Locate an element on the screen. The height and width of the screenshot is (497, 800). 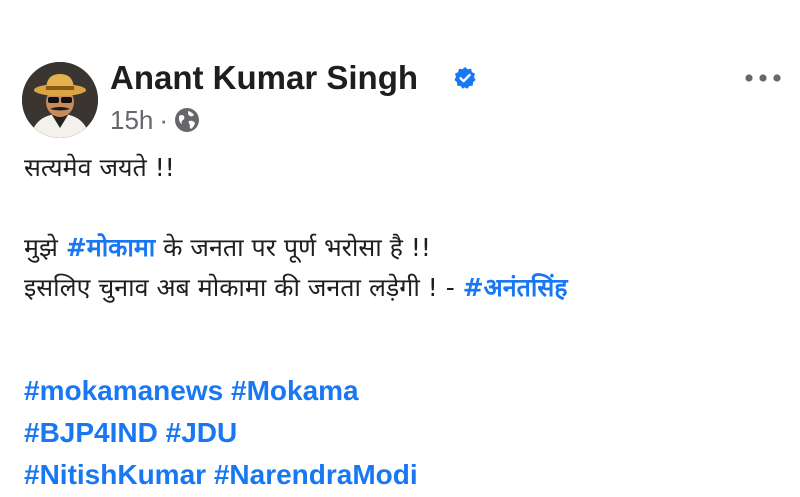
hashtag-narendramodi: #NarendraModi is located at coordinates (316, 474).